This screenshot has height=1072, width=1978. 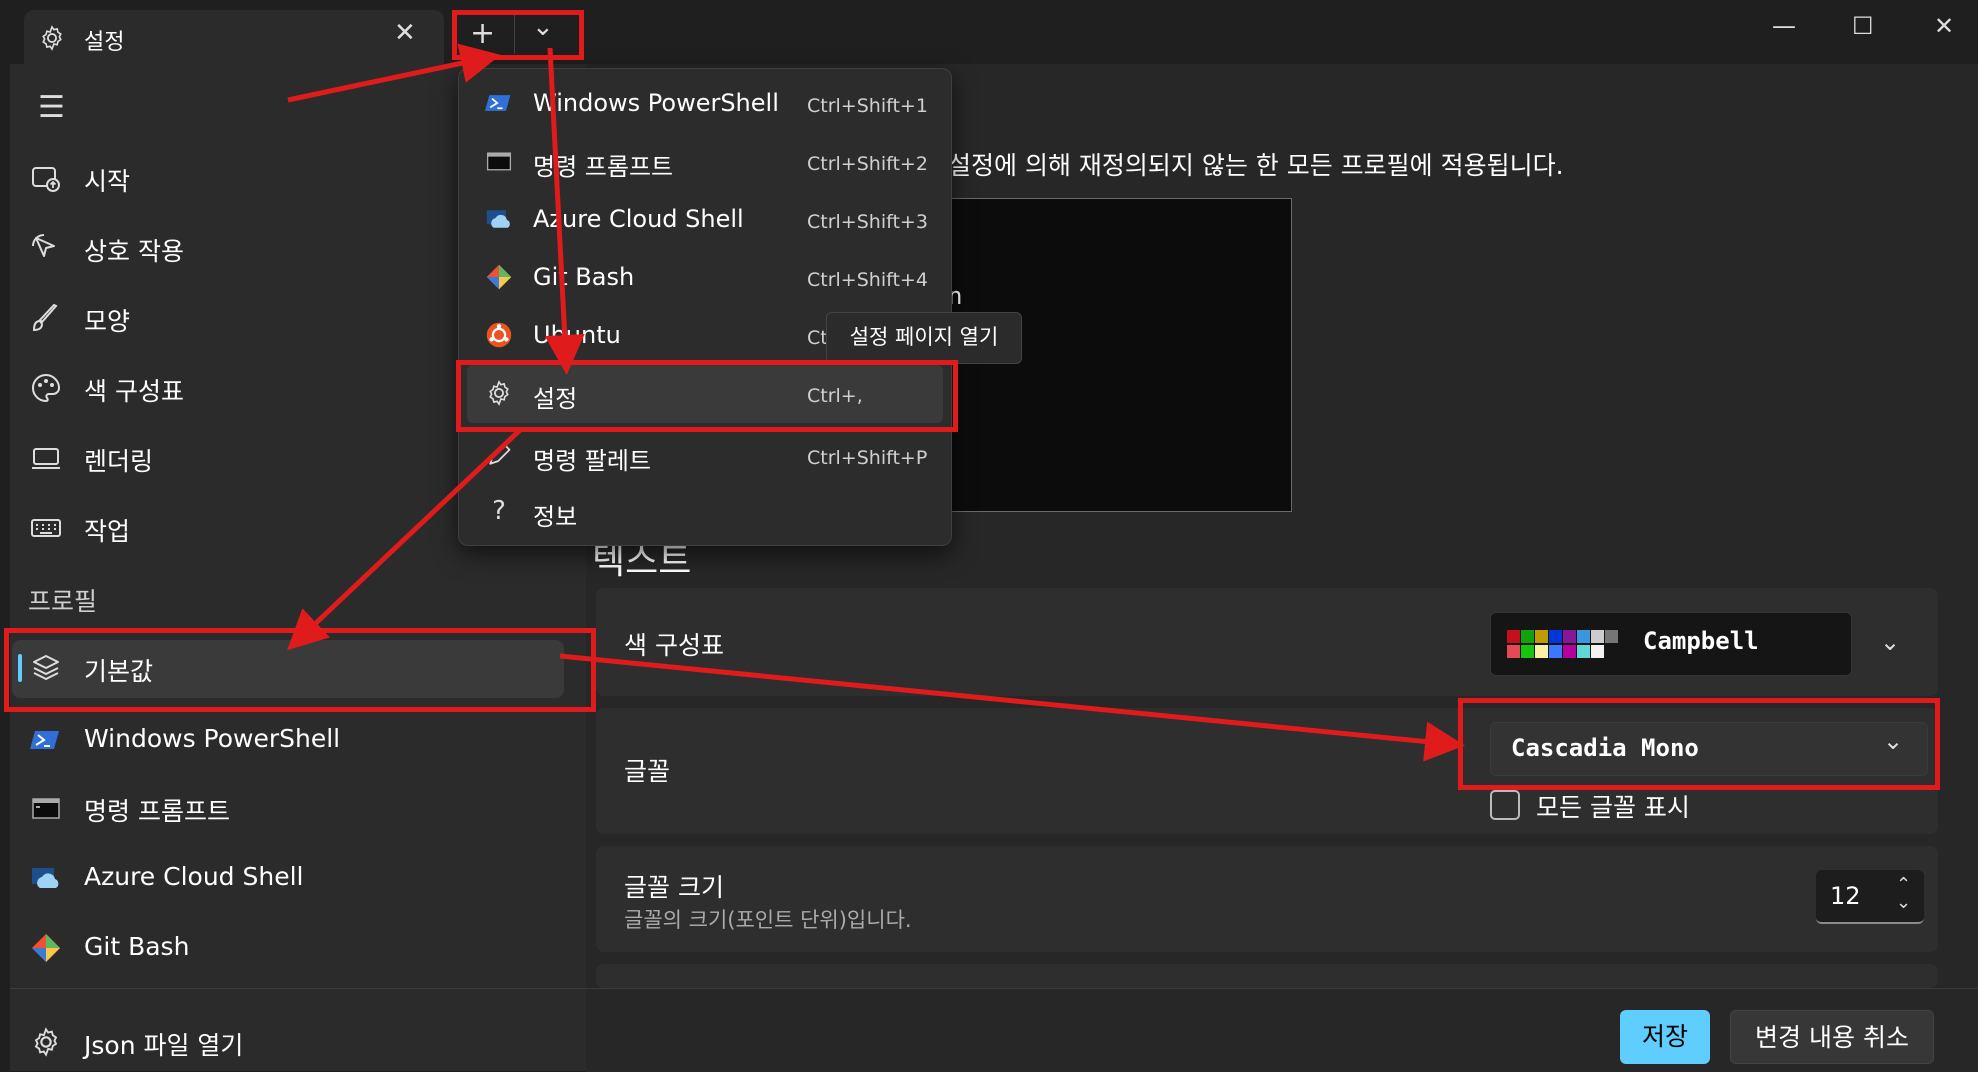 What do you see at coordinates (394, 73) in the screenshot?
I see `arrow-to-new-tab` at bounding box center [394, 73].